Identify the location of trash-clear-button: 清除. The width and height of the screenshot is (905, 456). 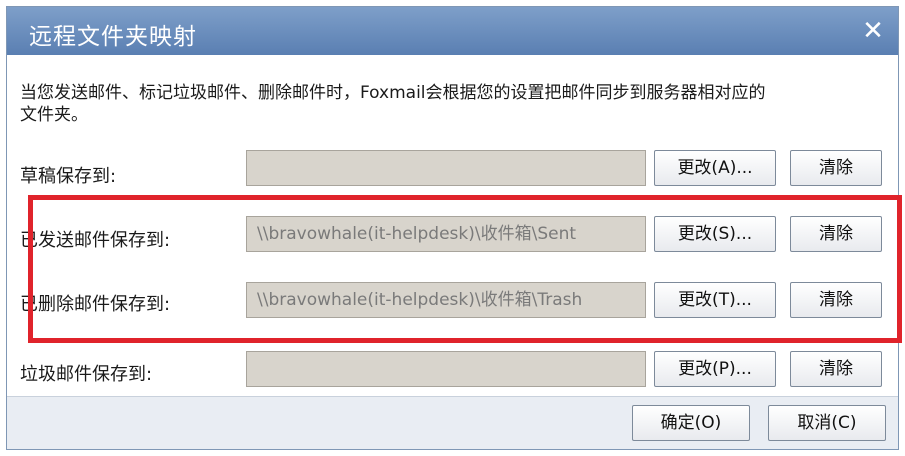
(836, 300).